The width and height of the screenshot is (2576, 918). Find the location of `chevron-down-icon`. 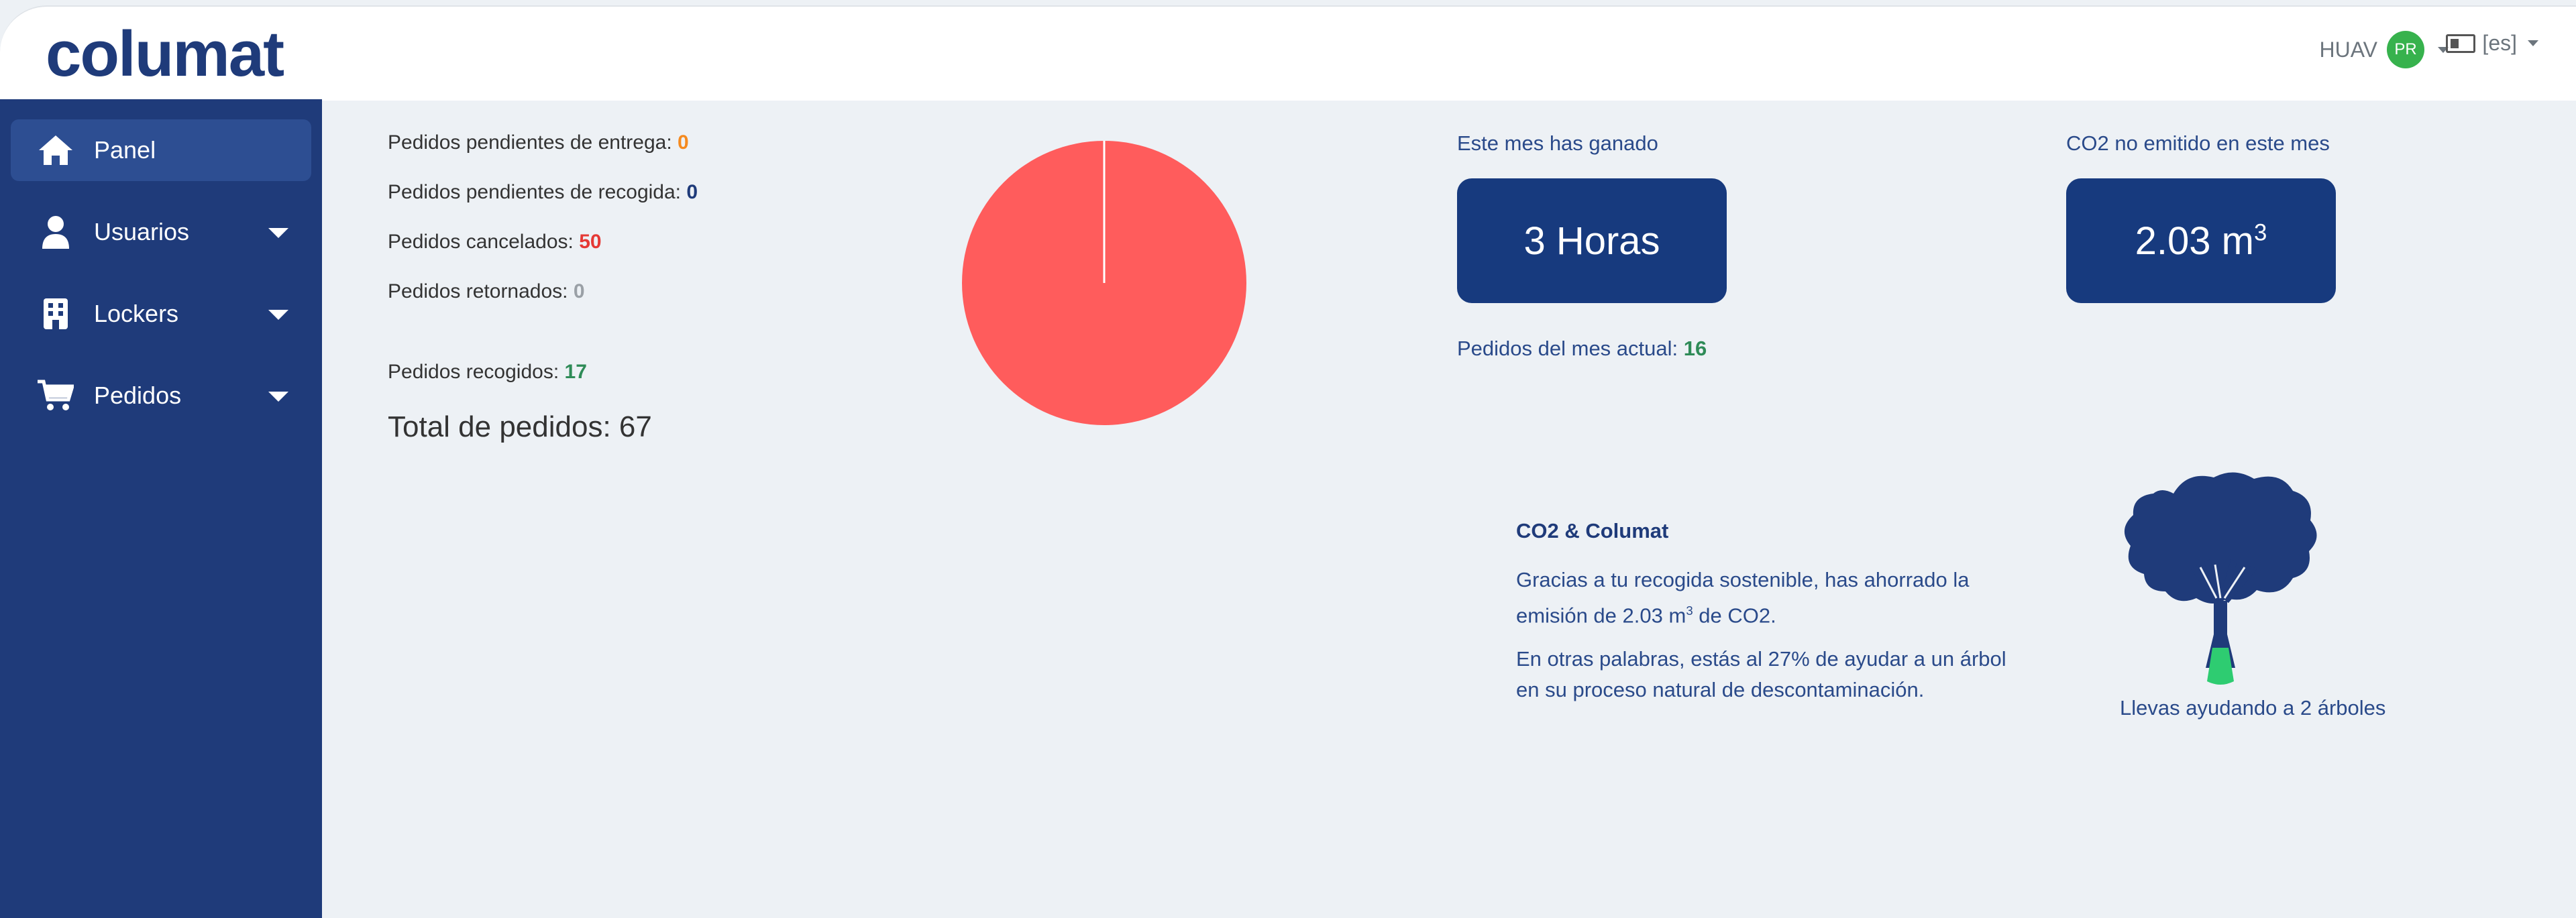

chevron-down-icon is located at coordinates (2533, 43).